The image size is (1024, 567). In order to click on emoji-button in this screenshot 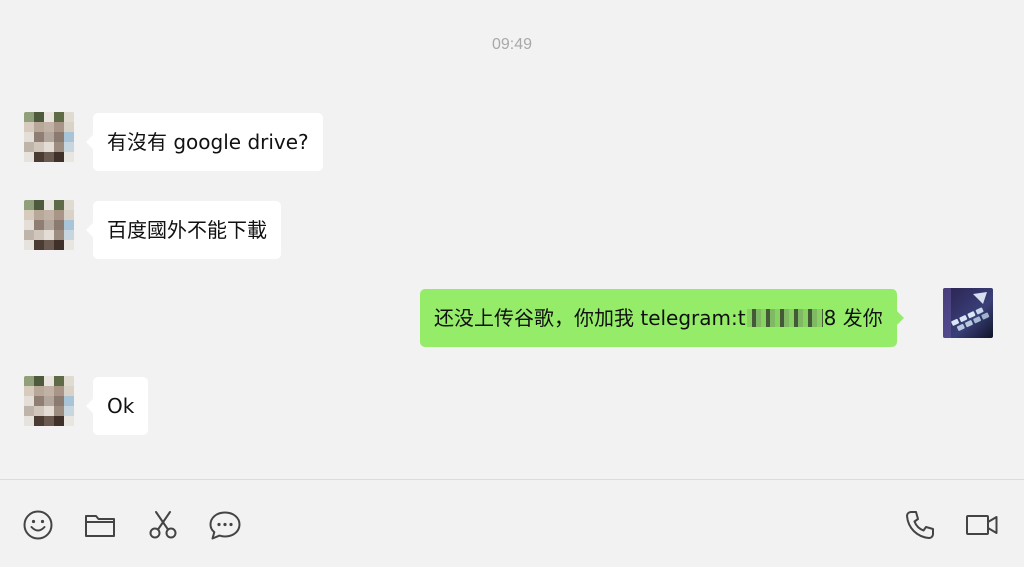, I will do `click(38, 525)`.